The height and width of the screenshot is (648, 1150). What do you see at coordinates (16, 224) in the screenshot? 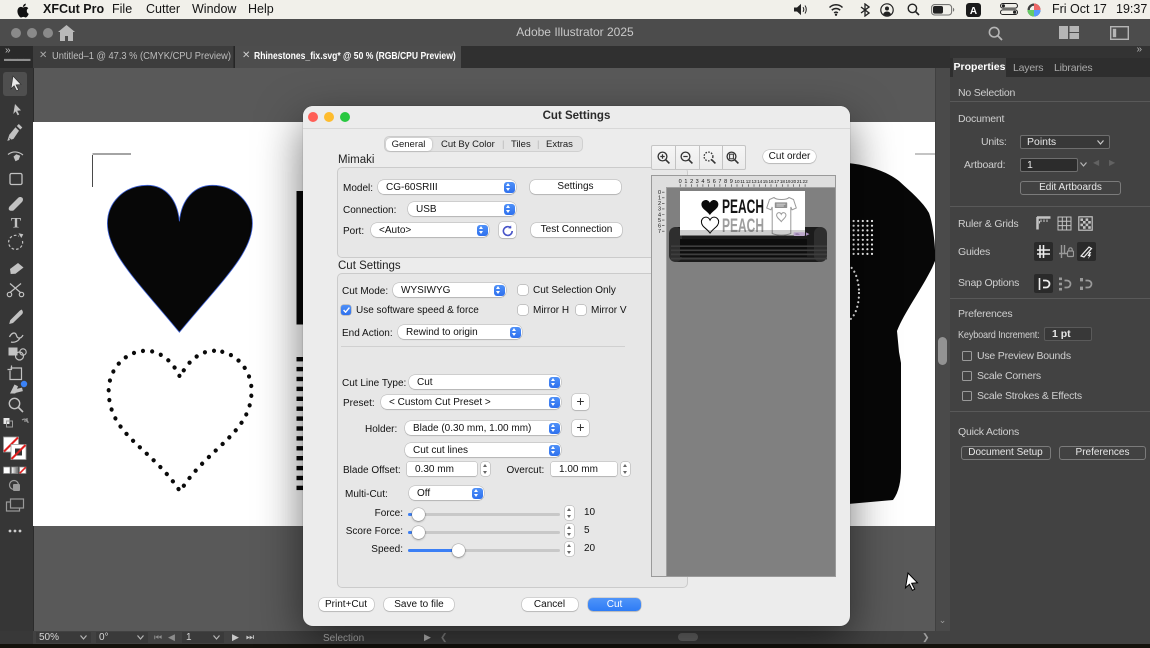
I see `svg-text: T` at bounding box center [16, 224].